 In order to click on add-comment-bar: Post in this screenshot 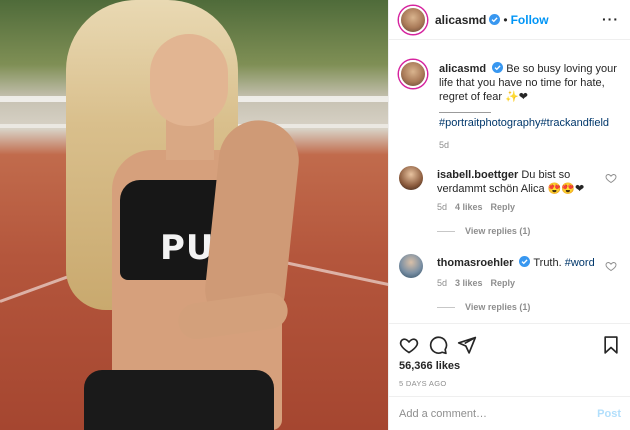, I will do `click(509, 413)`.